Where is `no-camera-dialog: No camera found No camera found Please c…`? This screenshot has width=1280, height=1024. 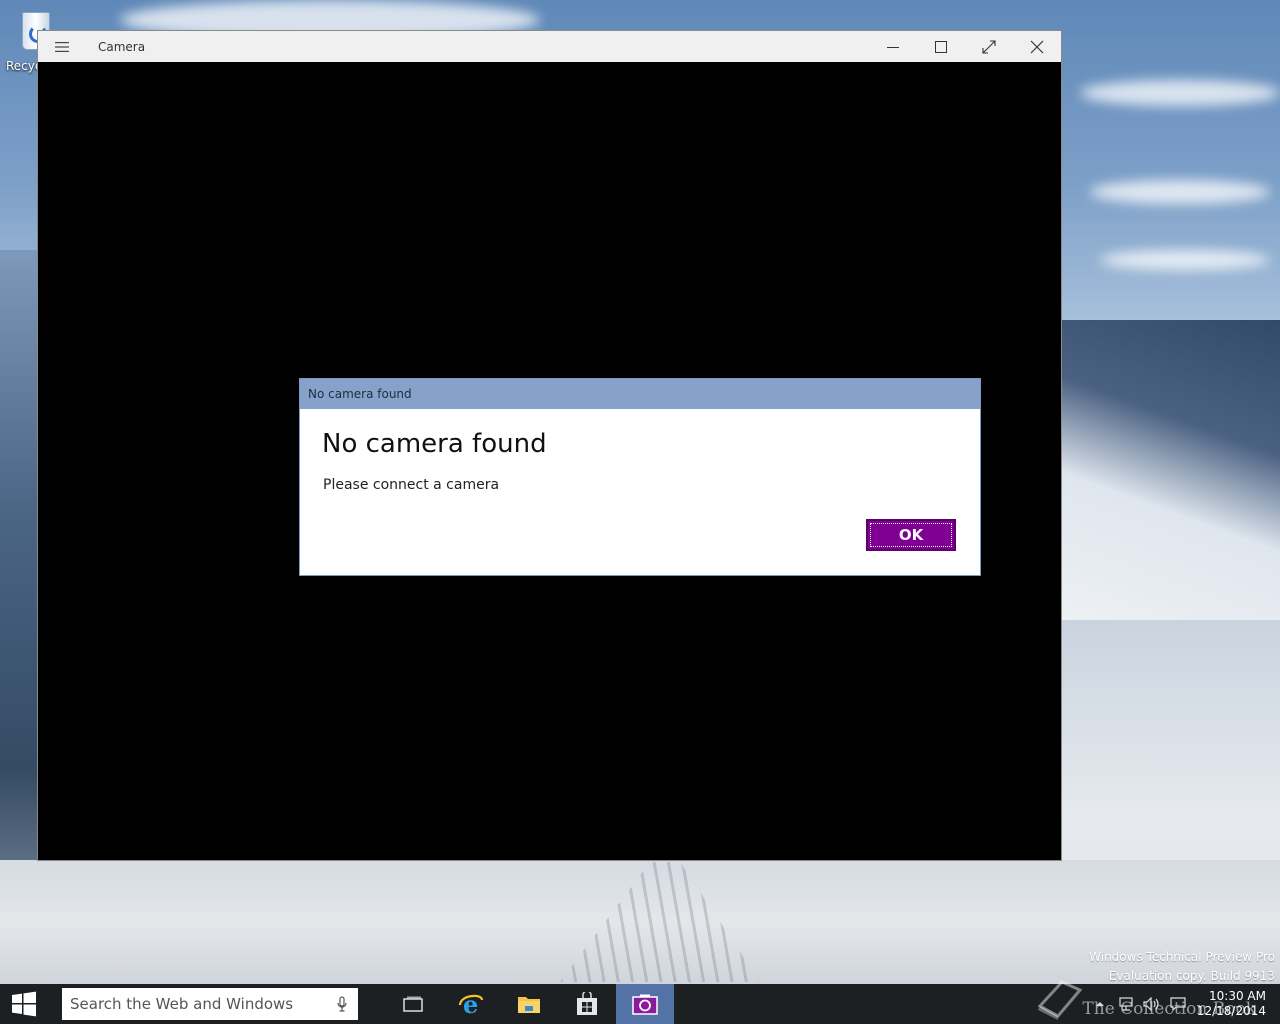
no-camera-dialog: No camera found No camera found Please c… is located at coordinates (640, 477).